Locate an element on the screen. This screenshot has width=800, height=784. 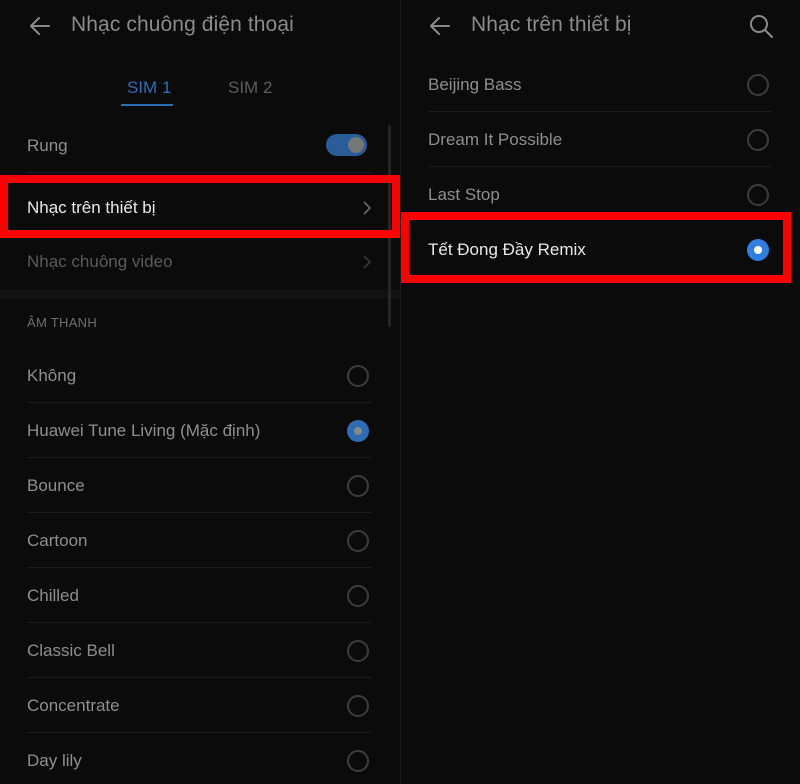
list-item: Concentrate is located at coordinates (200, 705).